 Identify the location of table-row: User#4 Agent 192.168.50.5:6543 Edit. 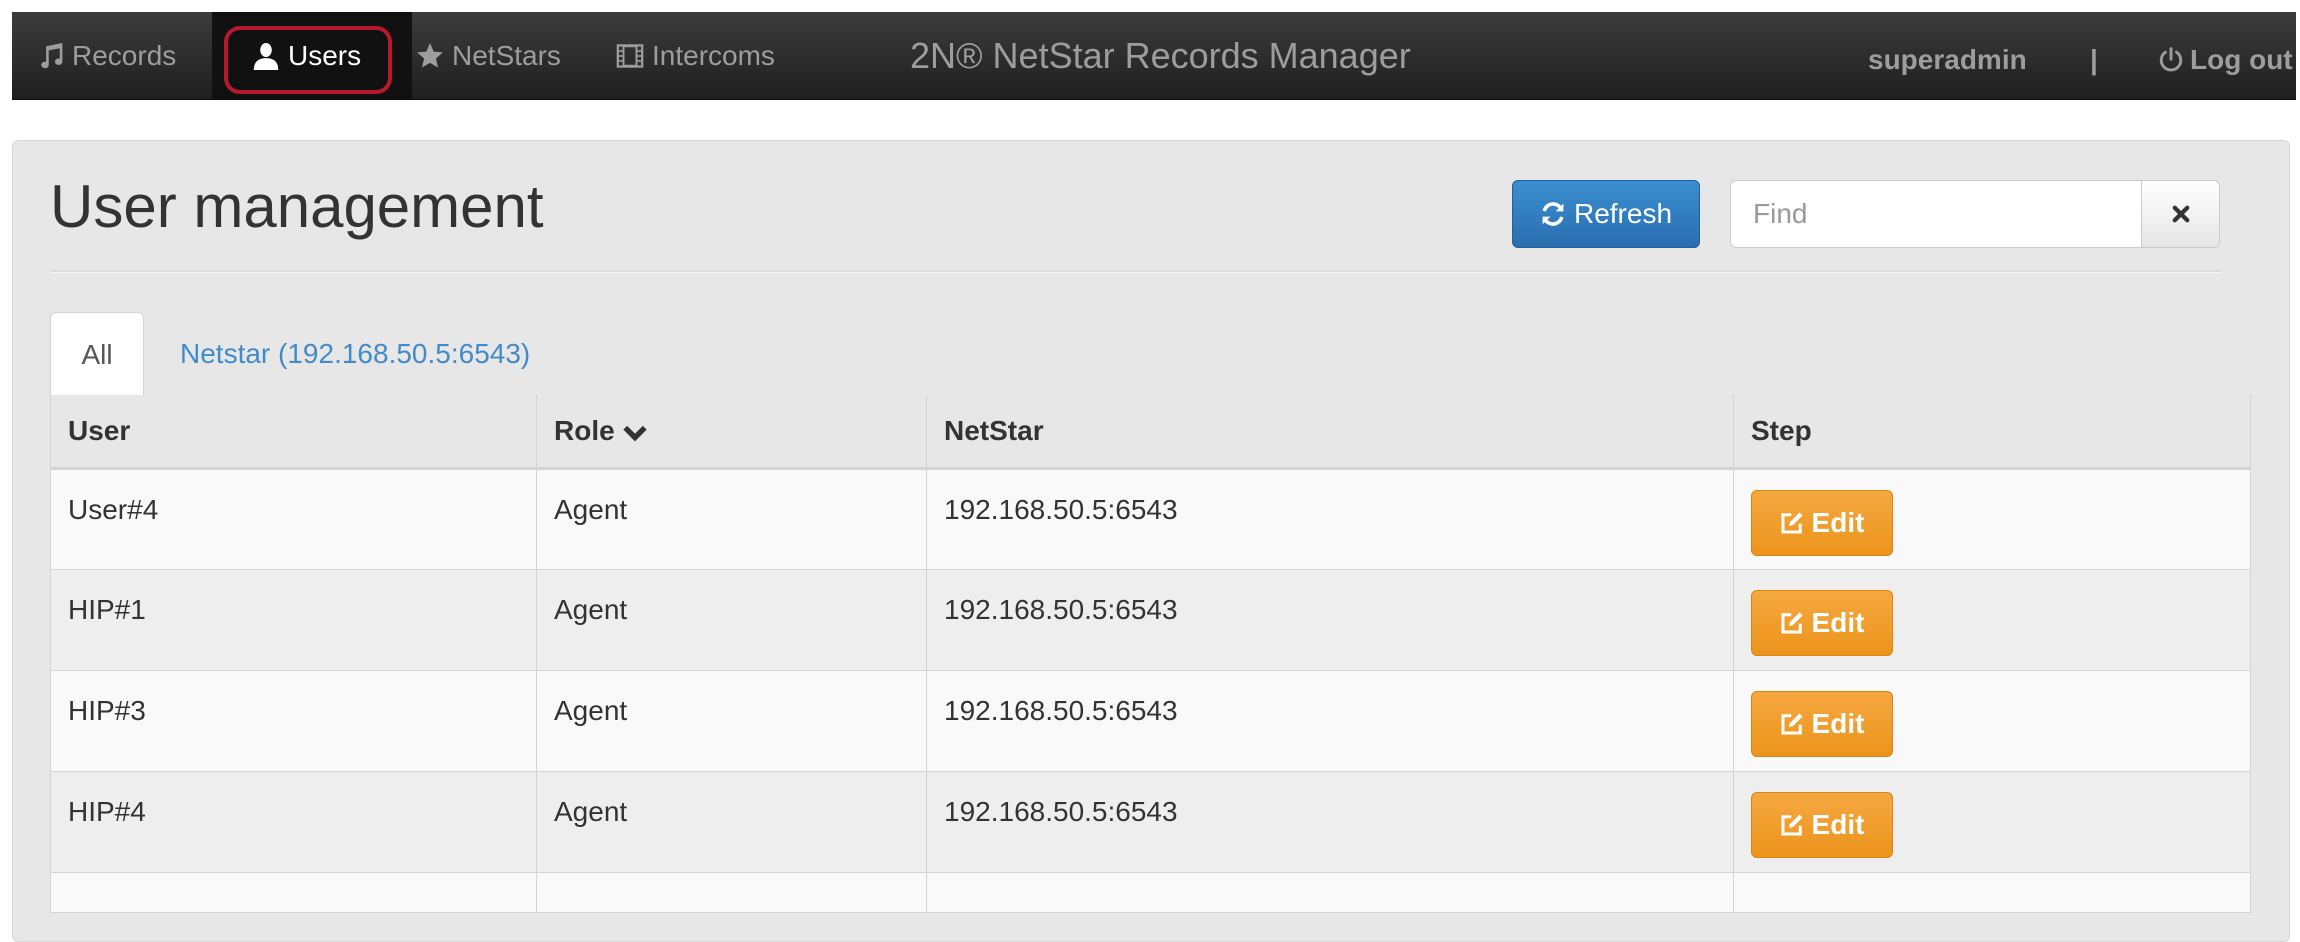
(1150, 519).